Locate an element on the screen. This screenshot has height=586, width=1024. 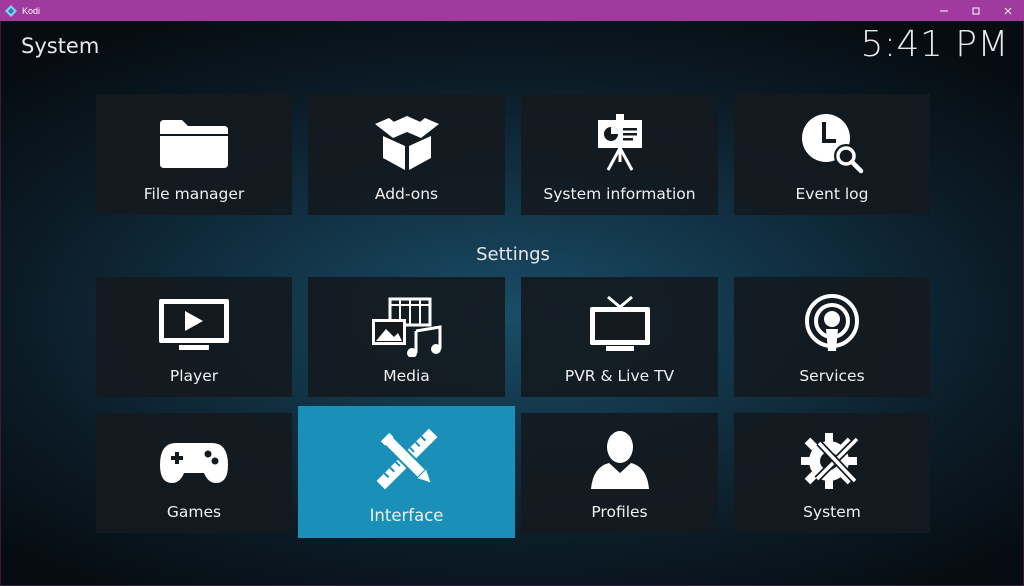
tile-system: System is located at coordinates (832, 473).